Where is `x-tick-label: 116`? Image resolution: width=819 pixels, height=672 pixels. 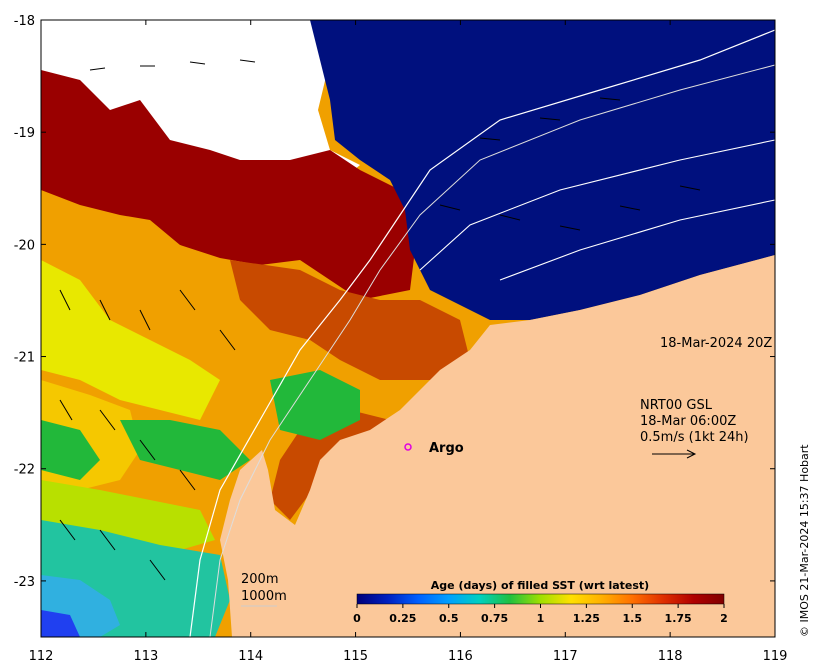
x-tick-label: 116 is located at coordinates (460, 656).